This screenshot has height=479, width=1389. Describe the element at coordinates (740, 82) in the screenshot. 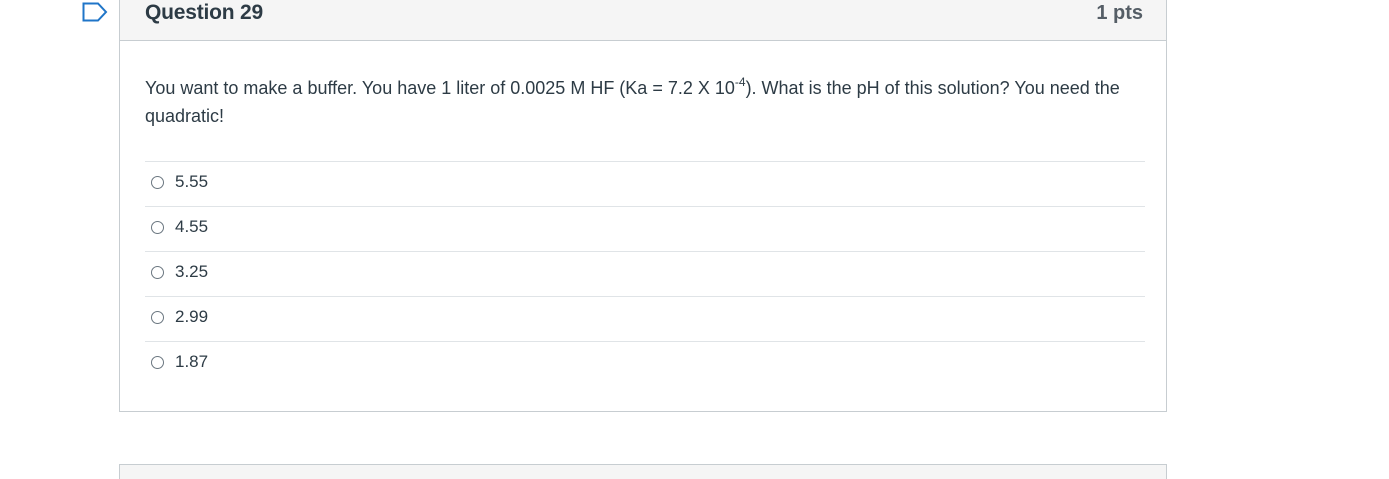

I see `question-text-superscript: -4` at that location.